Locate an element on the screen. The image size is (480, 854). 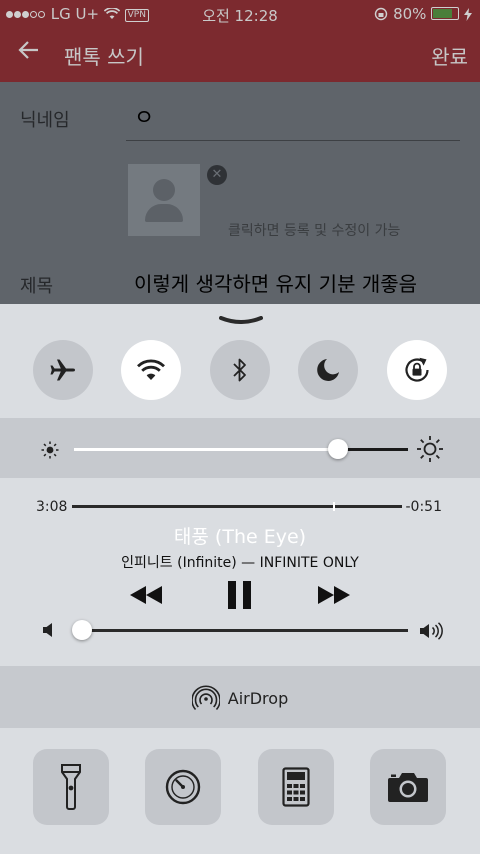
moon-icon is located at coordinates (328, 370).